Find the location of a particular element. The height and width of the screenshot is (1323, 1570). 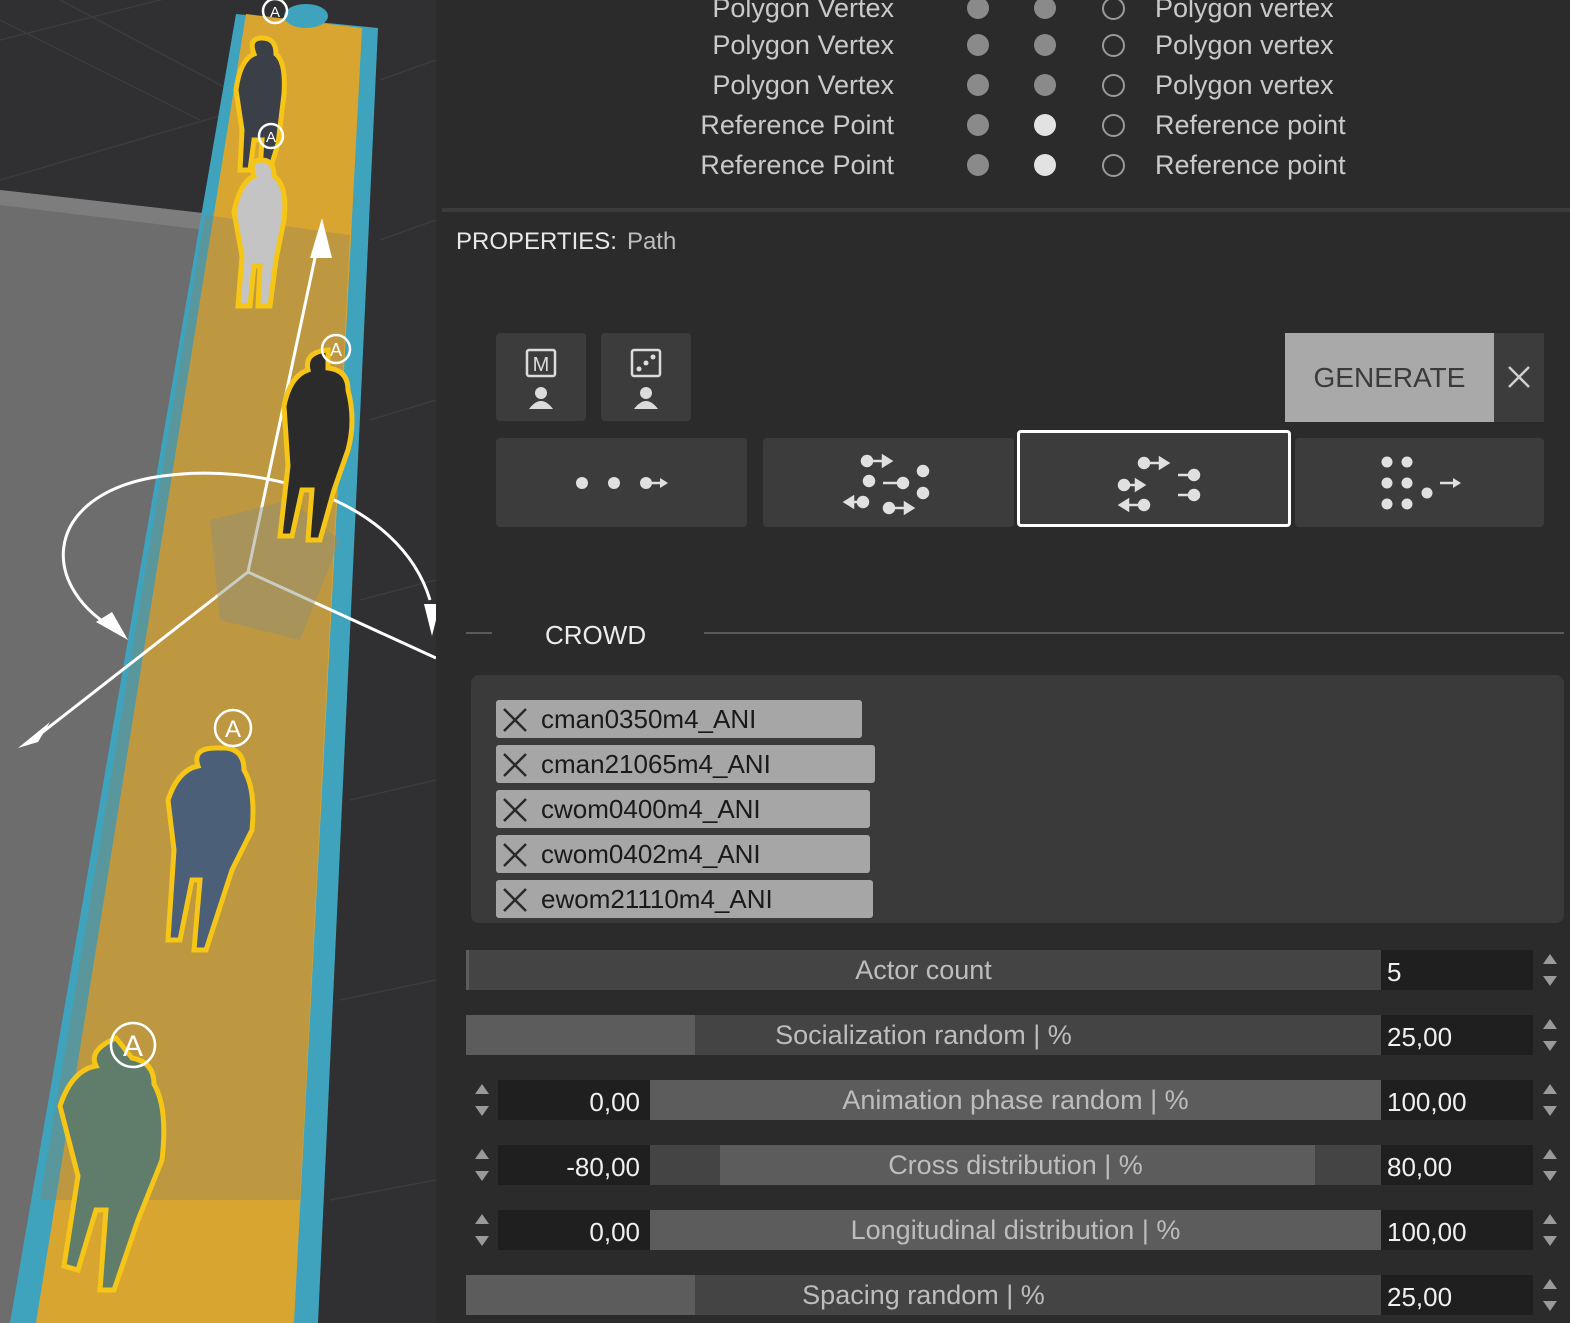

group-mode is located at coordinates (1419, 482).